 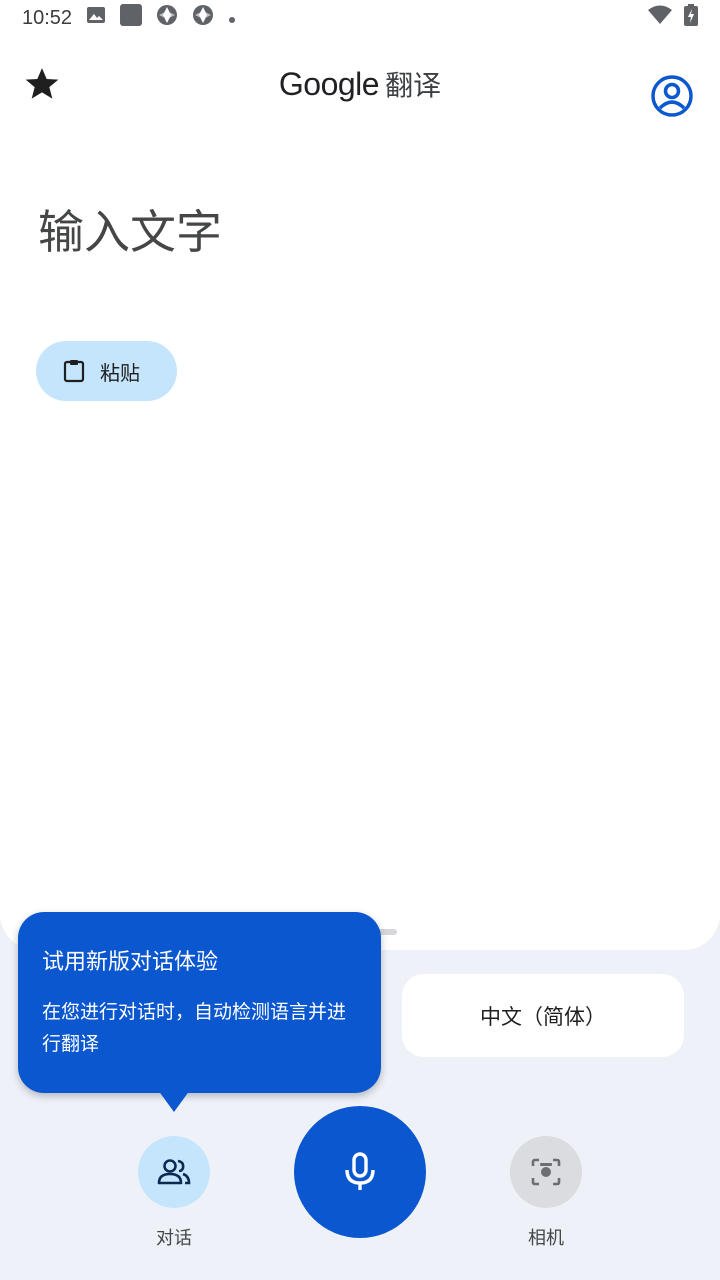 I want to click on microphone-button, so click(x=360, y=1172).